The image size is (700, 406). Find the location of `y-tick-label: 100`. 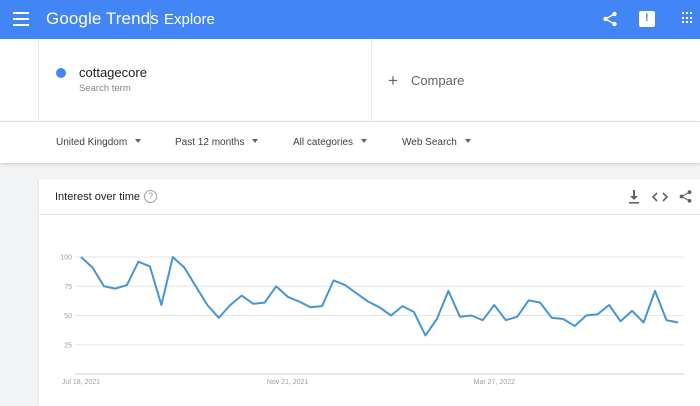

y-tick-label: 100 is located at coordinates (66, 258).